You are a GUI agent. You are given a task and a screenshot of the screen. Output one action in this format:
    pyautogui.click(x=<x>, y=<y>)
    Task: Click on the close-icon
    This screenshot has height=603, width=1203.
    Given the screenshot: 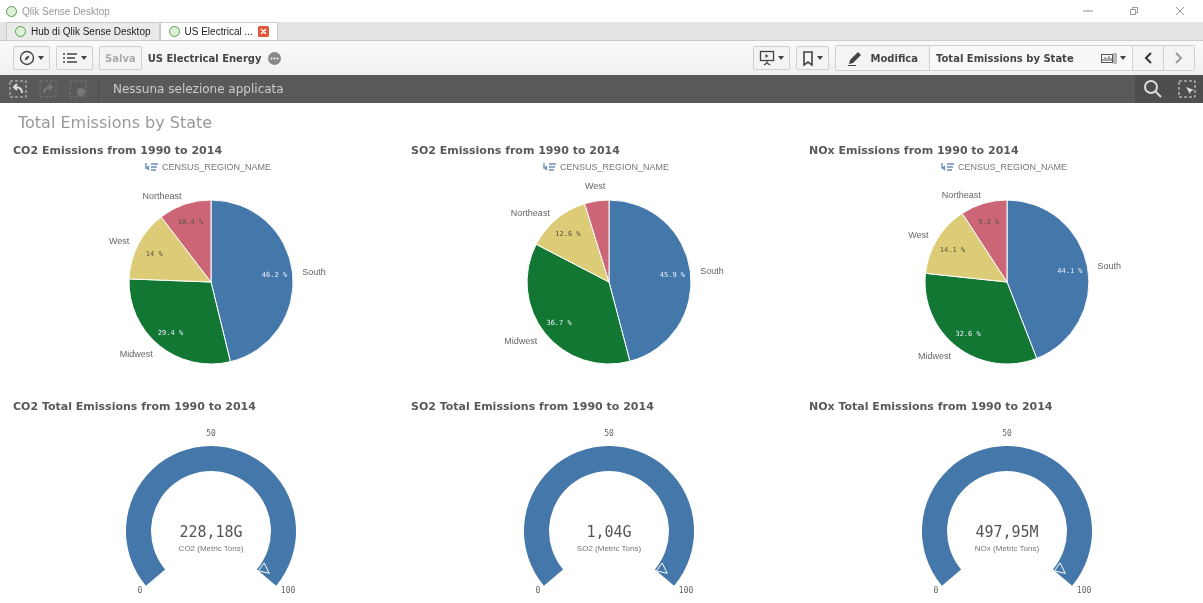 What is the action you would take?
    pyautogui.click(x=1180, y=11)
    